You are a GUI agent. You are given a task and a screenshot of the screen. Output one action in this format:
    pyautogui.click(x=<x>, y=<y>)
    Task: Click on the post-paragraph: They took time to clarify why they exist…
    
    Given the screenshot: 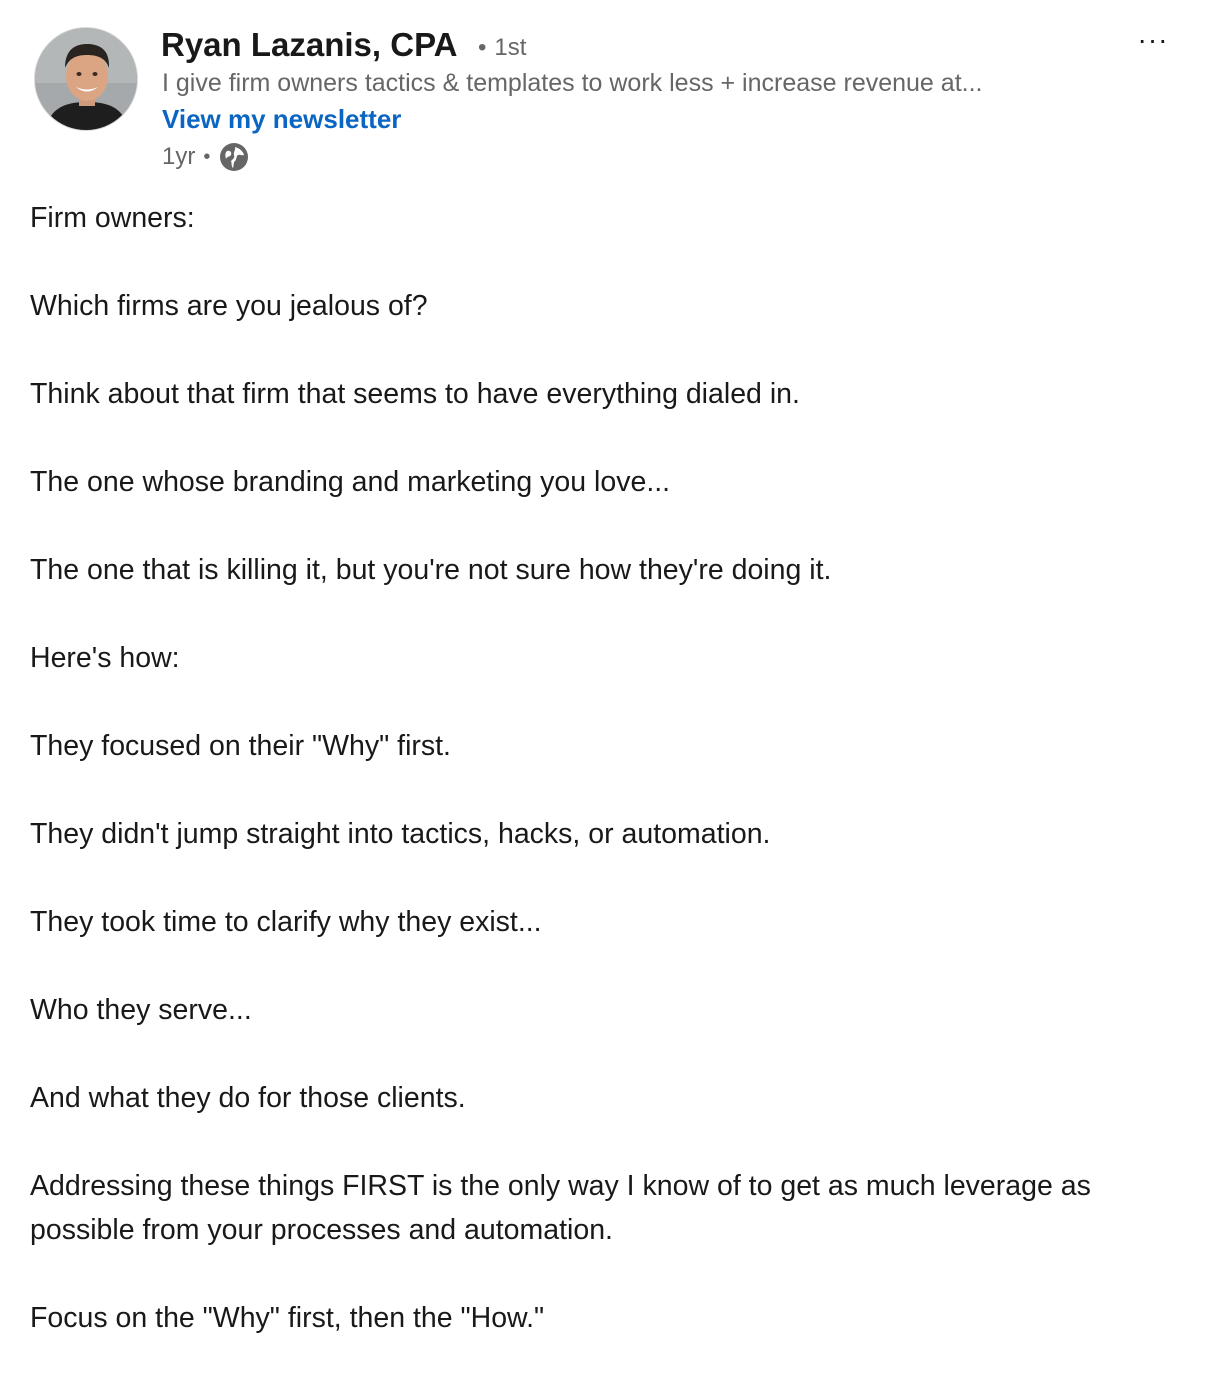 What is the action you would take?
    pyautogui.click(x=286, y=922)
    